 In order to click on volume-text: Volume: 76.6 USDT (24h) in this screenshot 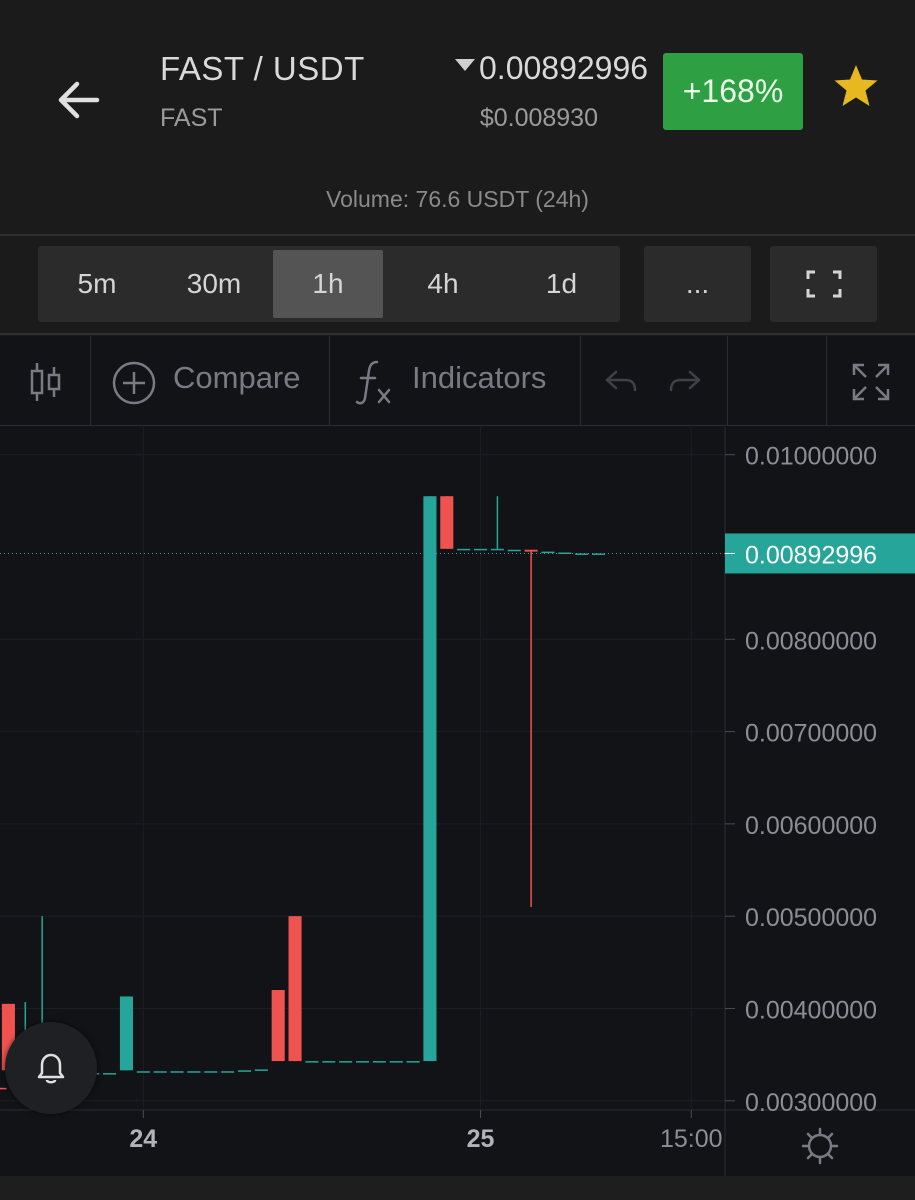, I will do `click(457, 199)`.